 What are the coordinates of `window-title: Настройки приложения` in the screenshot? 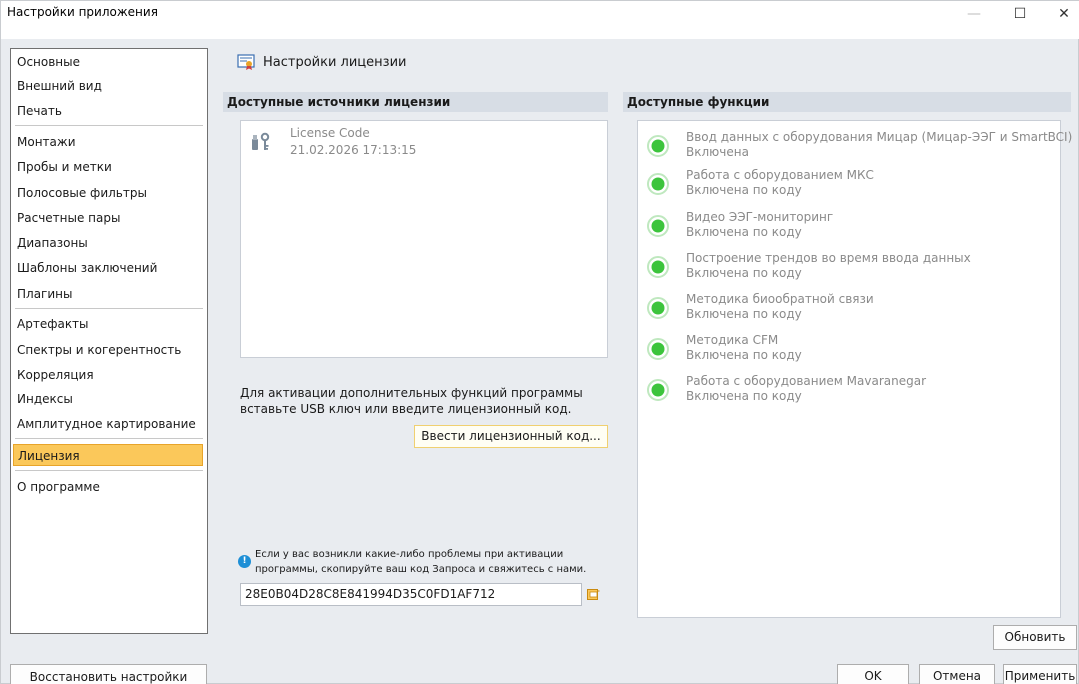 It's located at (82, 12).